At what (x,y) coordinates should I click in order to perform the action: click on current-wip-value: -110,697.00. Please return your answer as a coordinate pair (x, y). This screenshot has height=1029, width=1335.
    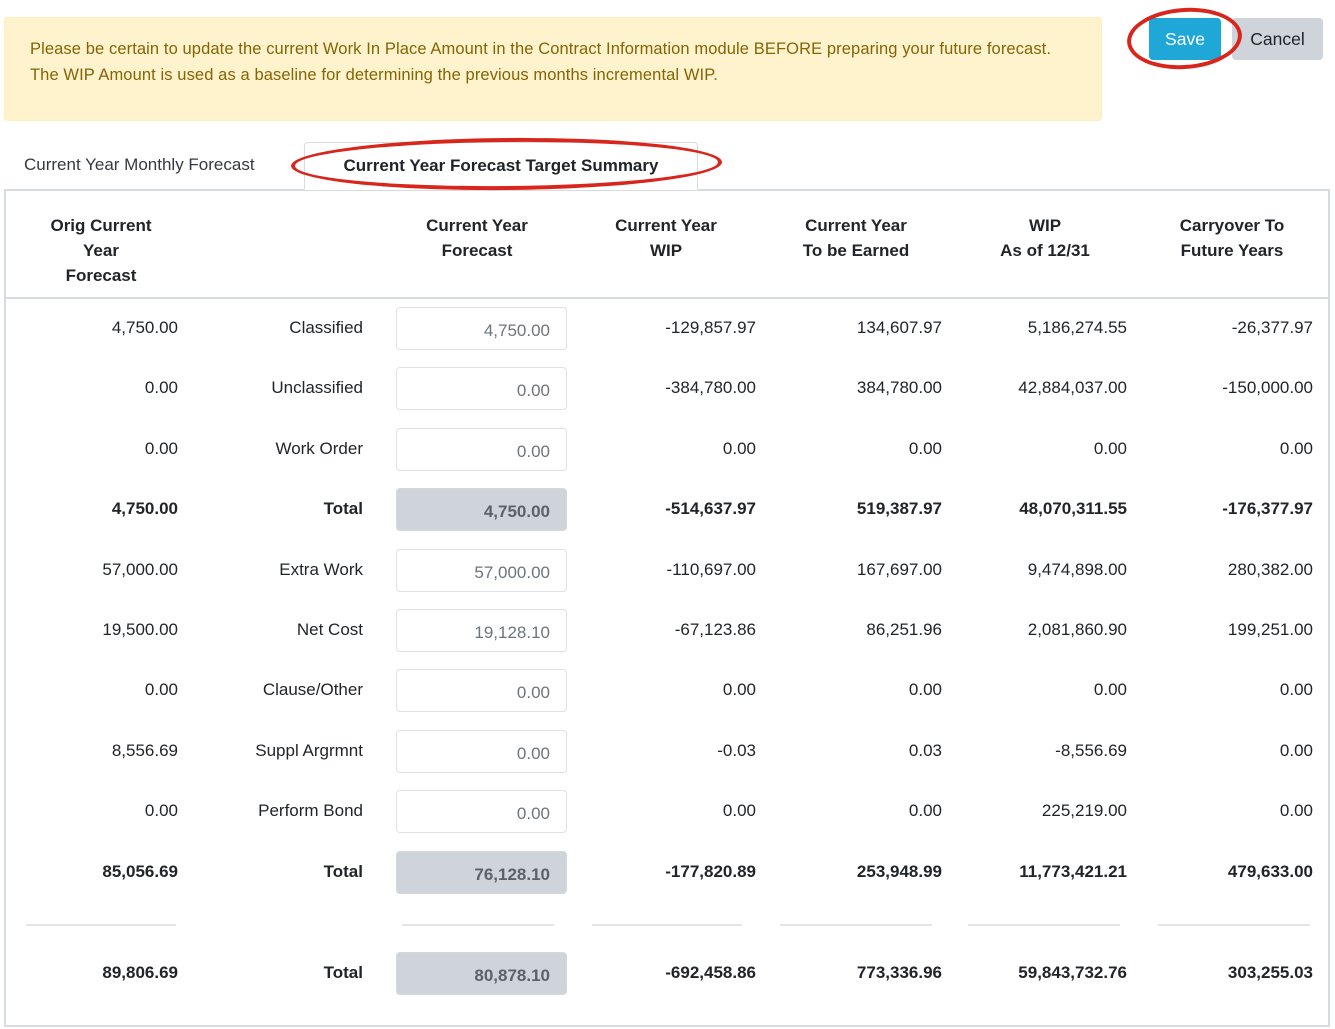
    Looking at the image, I should click on (711, 569).